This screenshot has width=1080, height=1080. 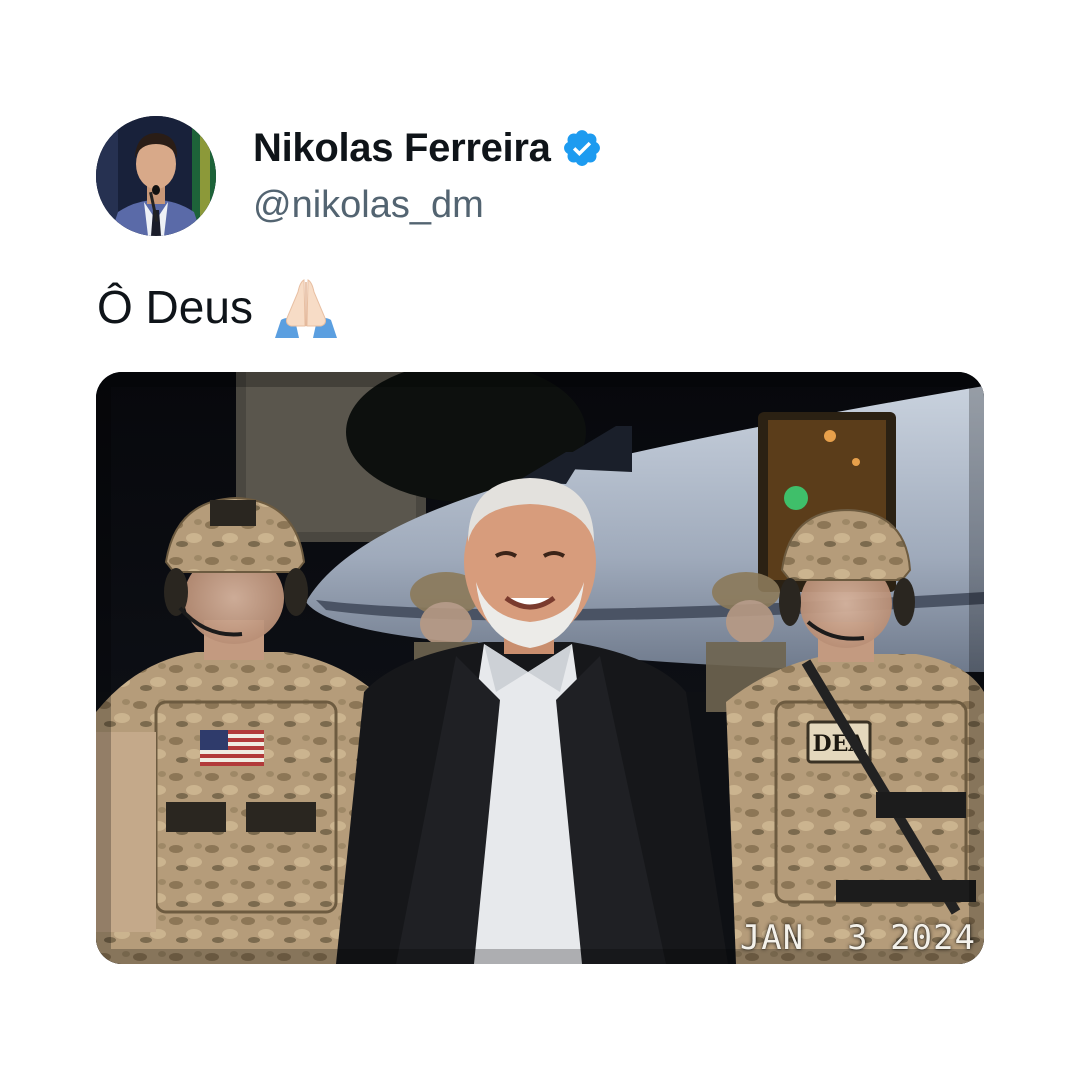 I want to click on author-name-row: Nikolas Ferreira, so click(x=428, y=148).